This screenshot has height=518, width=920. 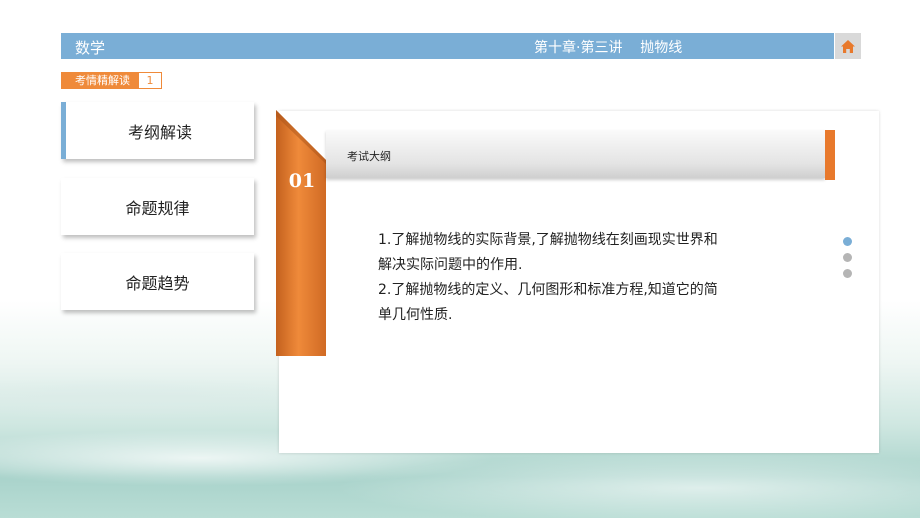 I want to click on section-tag: 考情精解读 1, so click(x=111, y=80).